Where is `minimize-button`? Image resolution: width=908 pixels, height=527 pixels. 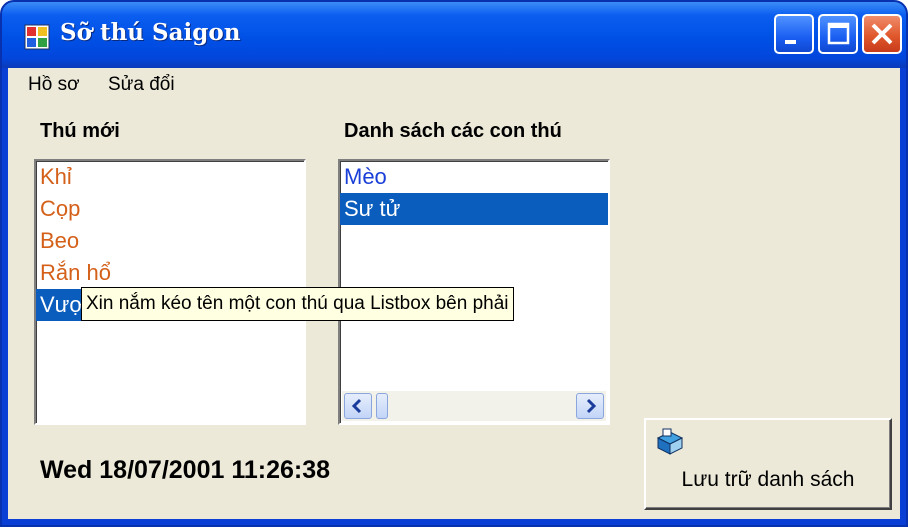
minimize-button is located at coordinates (794, 34).